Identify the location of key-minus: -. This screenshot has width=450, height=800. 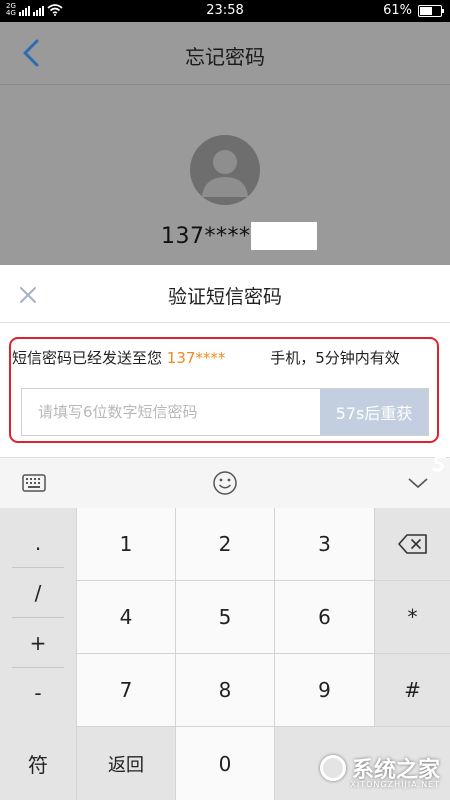
(38, 693).